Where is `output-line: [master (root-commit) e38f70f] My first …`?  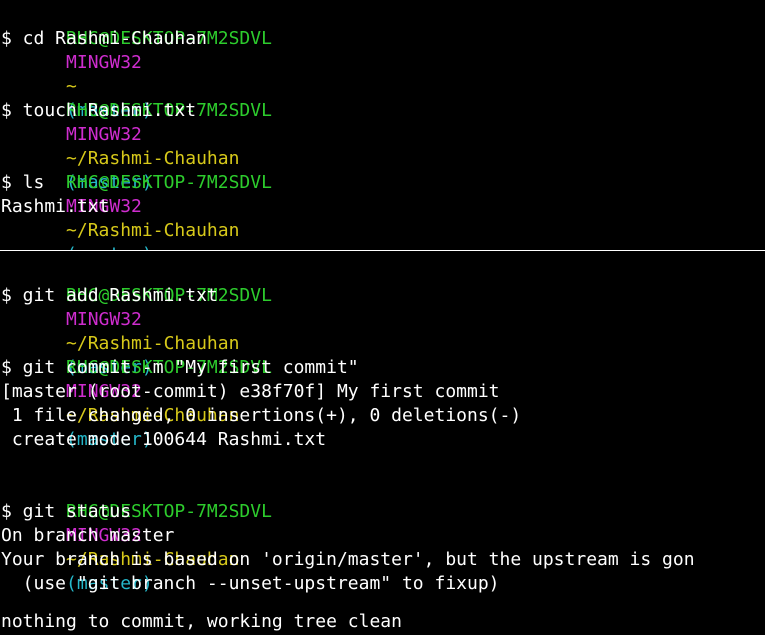
output-line: [master (root-commit) e38f70f] My first … is located at coordinates (250, 391).